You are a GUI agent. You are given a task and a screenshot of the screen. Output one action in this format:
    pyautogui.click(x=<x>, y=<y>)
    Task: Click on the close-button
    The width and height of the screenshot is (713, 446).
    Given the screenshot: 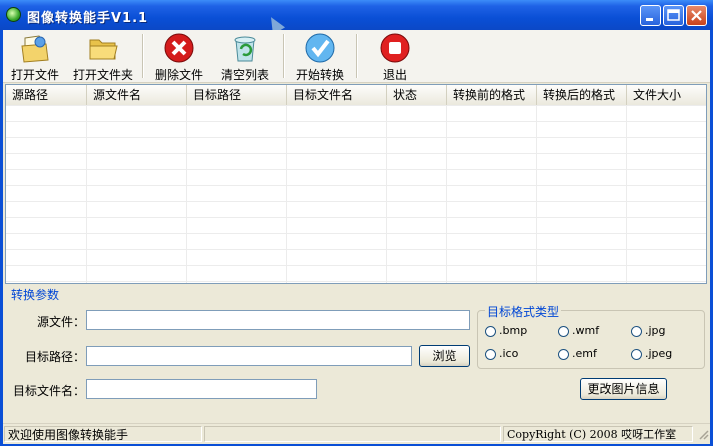 What is the action you would take?
    pyautogui.click(x=696, y=15)
    